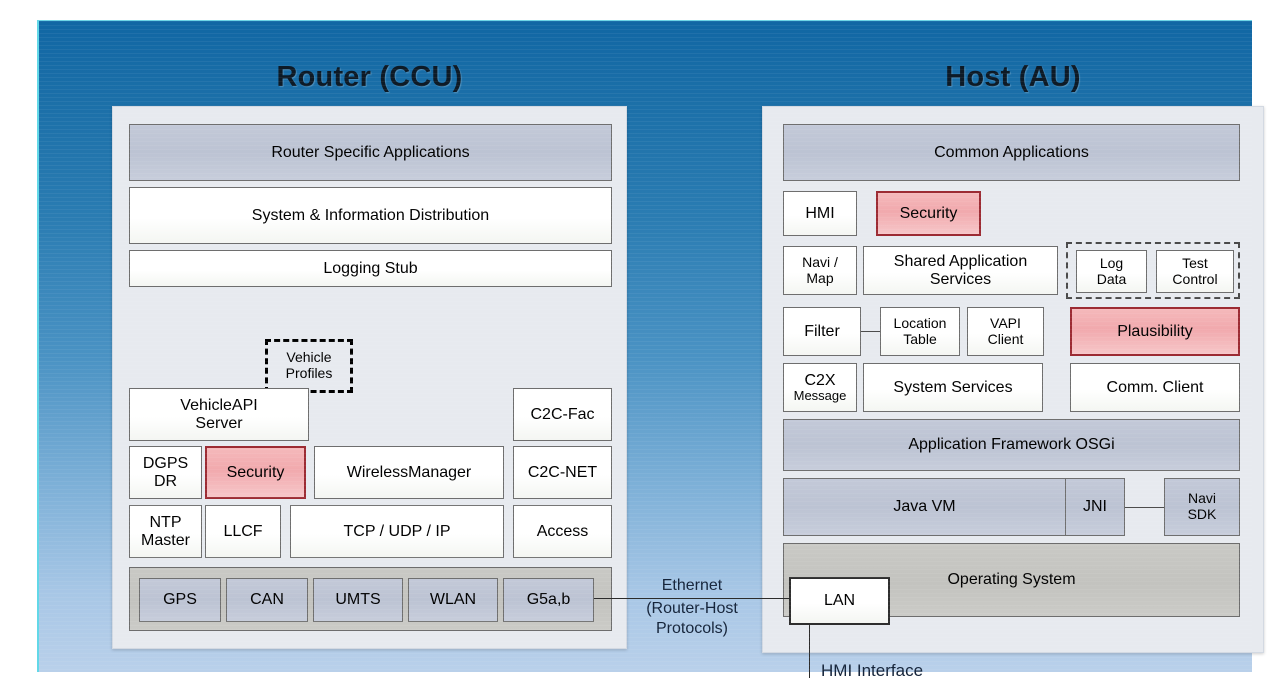 The width and height of the screenshot is (1280, 691). What do you see at coordinates (1013, 77) in the screenshot?
I see `host-panel-title: Host (AU)` at bounding box center [1013, 77].